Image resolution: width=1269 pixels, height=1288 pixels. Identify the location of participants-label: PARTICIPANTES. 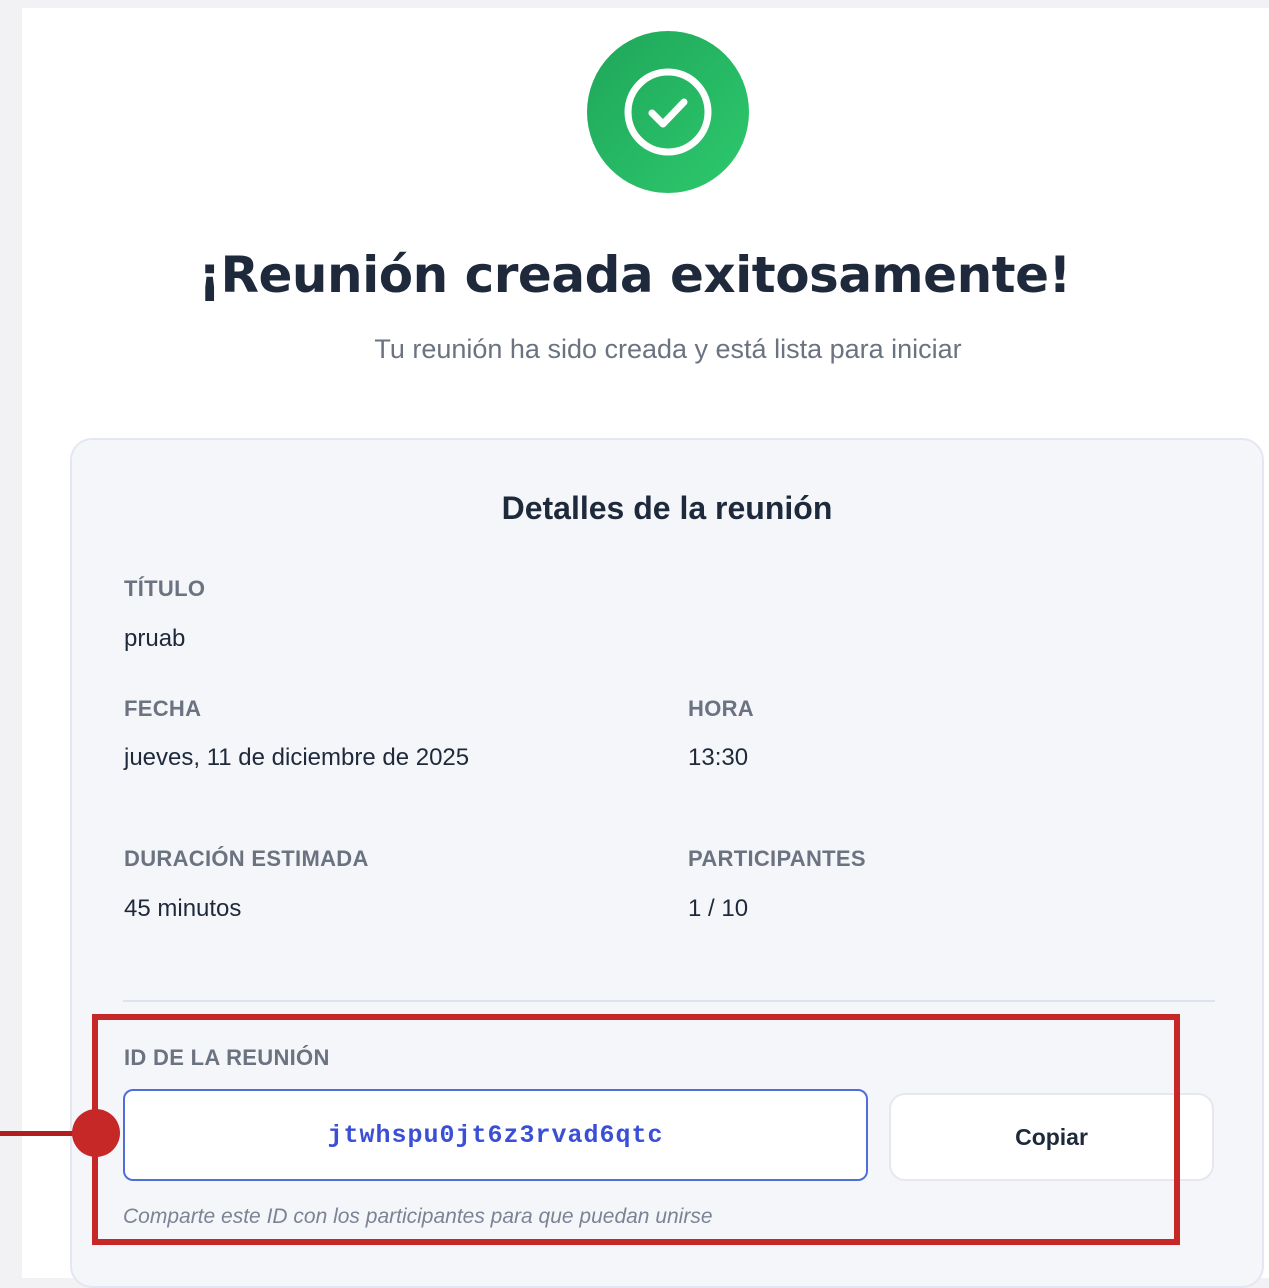
(777, 858).